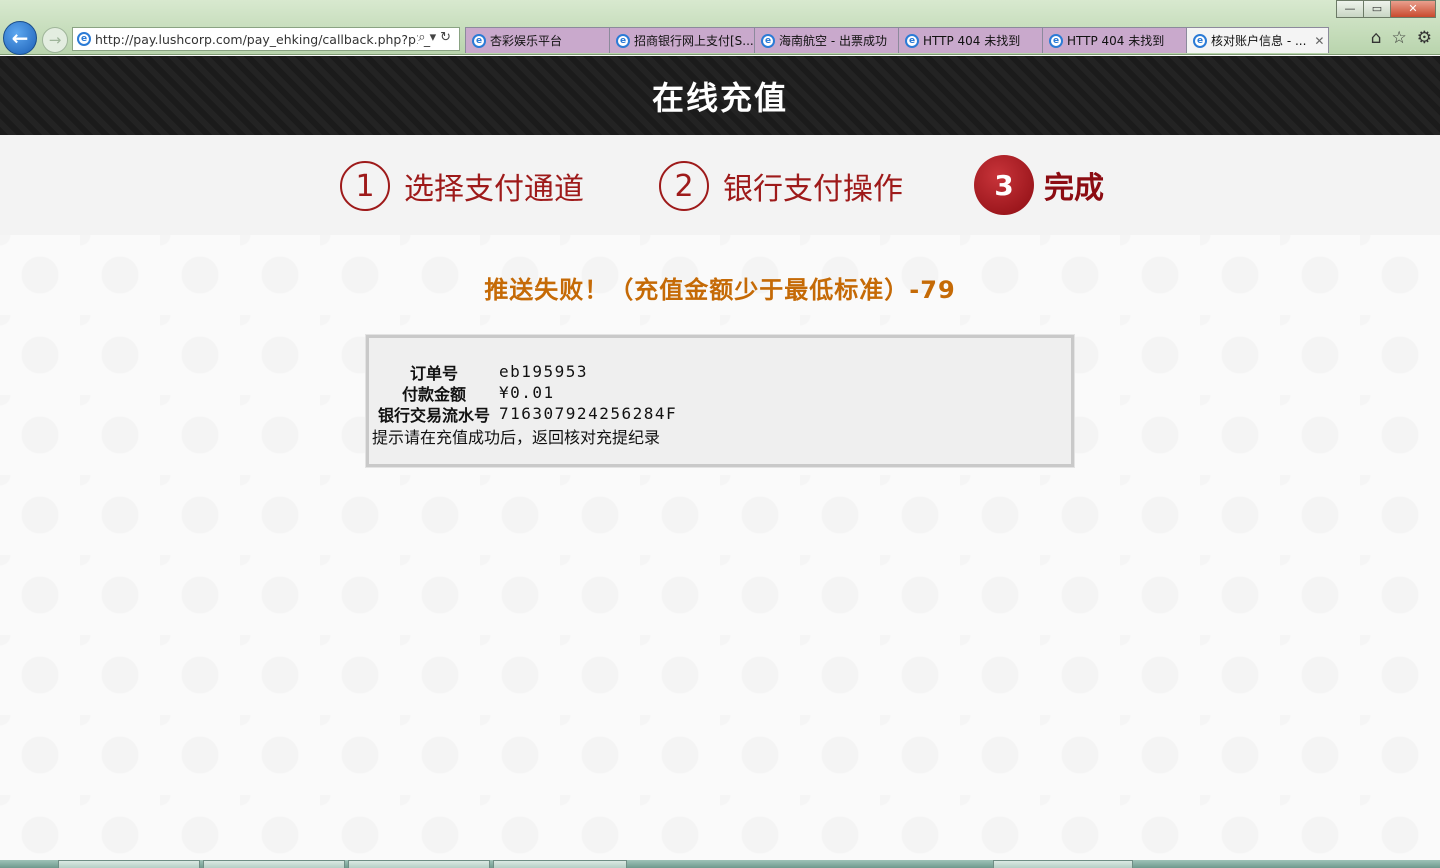 The image size is (1440, 868). I want to click on refresh-icon: ↻, so click(447, 37).